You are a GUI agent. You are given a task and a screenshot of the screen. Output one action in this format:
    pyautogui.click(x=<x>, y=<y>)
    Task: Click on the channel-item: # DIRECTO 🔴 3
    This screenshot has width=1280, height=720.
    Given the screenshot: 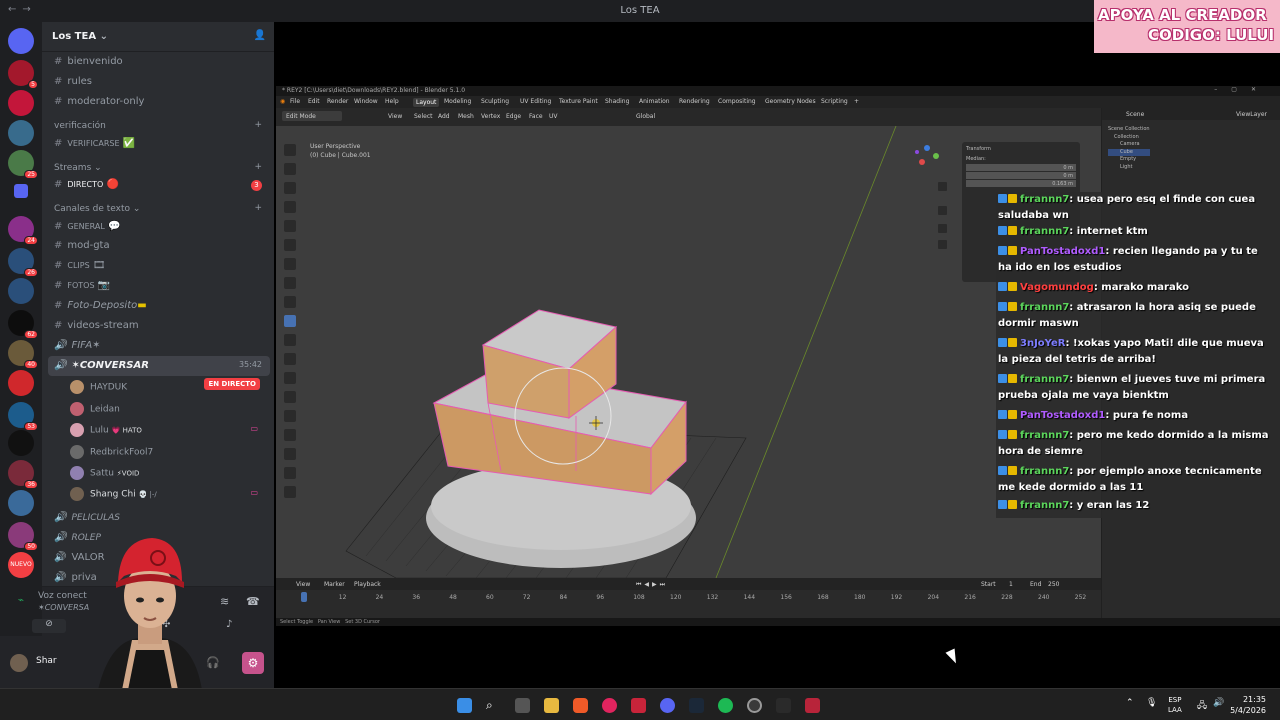 What is the action you would take?
    pyautogui.click(x=159, y=185)
    